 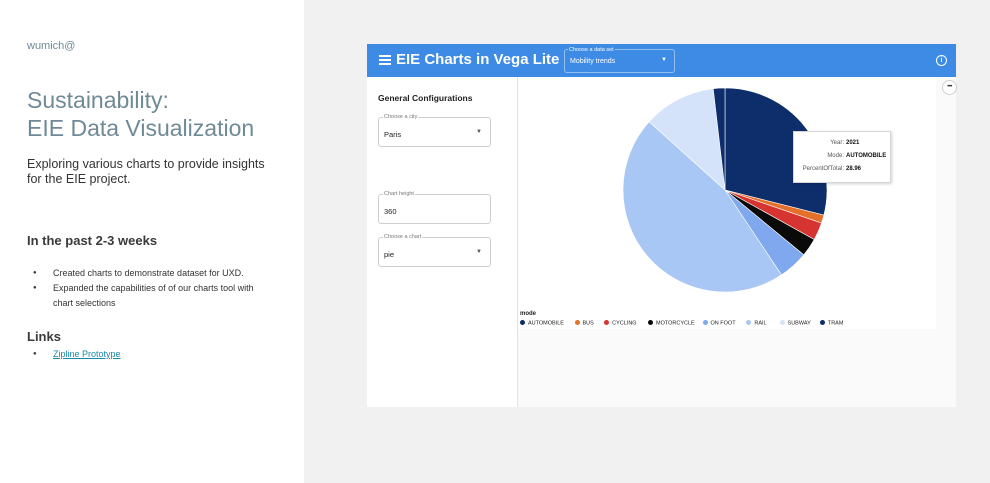 I want to click on section-heading-past: In the past 2-3 weeks, so click(x=92, y=240).